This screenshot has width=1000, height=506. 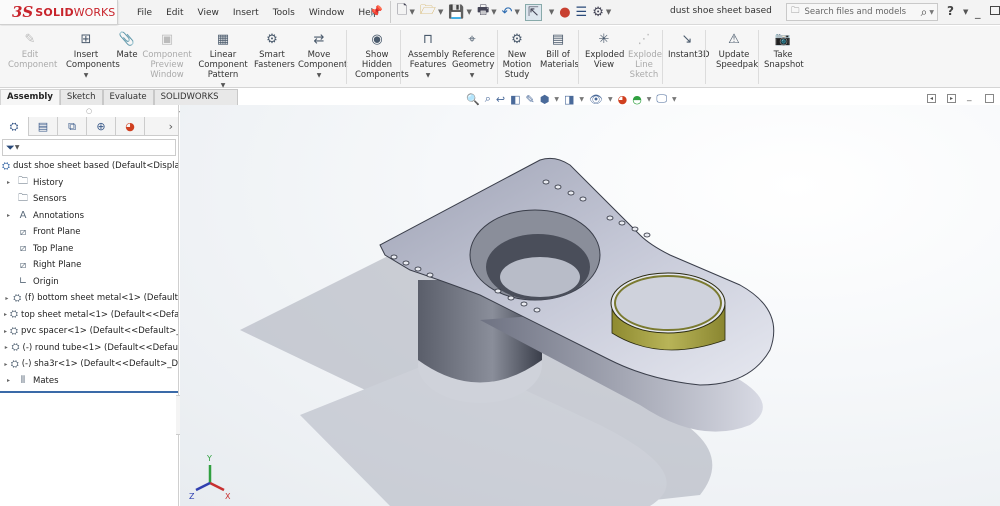 What do you see at coordinates (500, 99) in the screenshot?
I see `previous-view-icon: ↩` at bounding box center [500, 99].